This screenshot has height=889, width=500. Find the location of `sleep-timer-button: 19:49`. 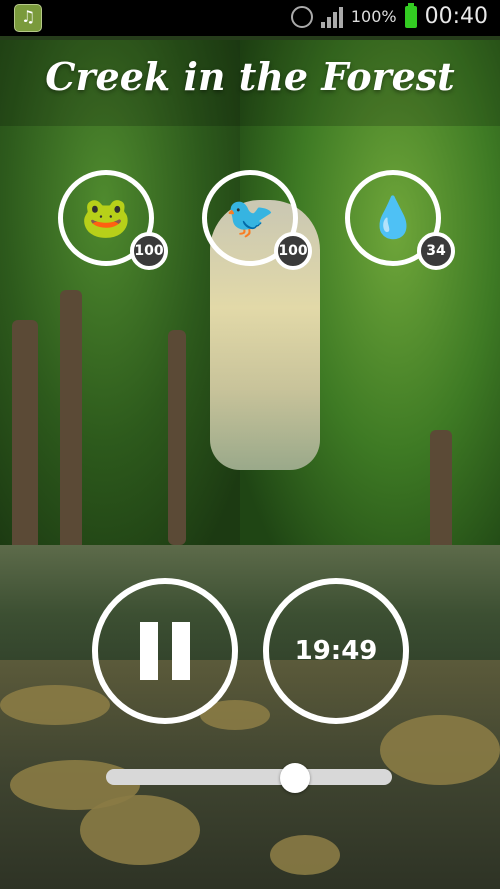

sleep-timer-button: 19:49 is located at coordinates (336, 651).